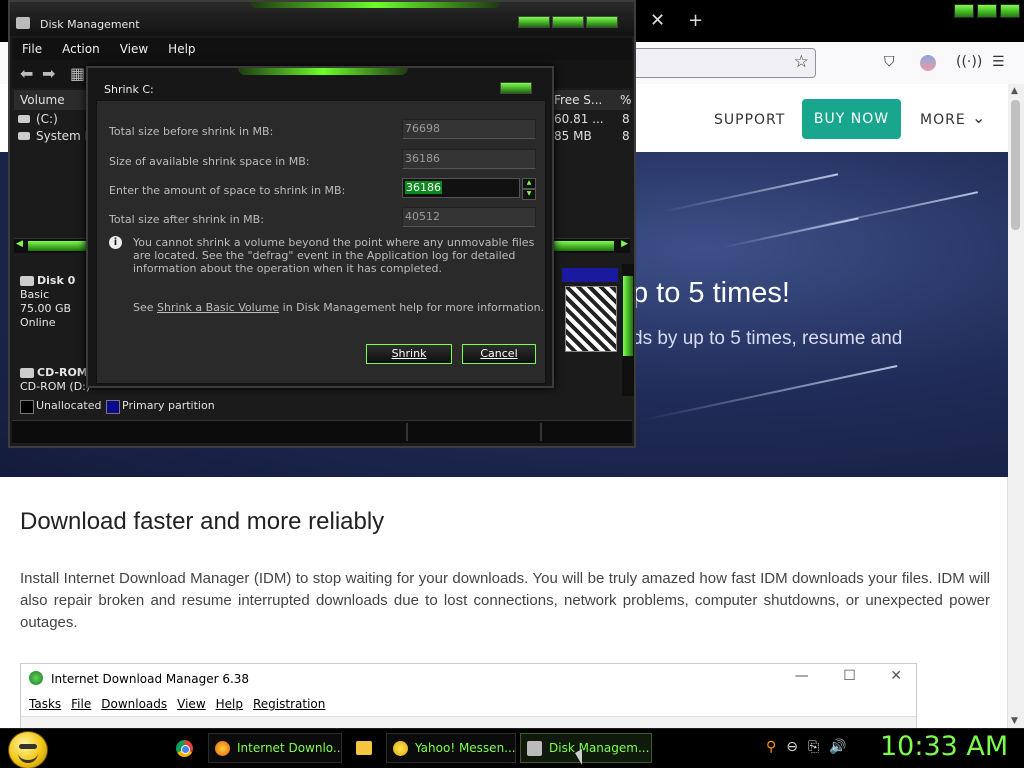  What do you see at coordinates (115, 242) in the screenshot?
I see `info-icon: i` at bounding box center [115, 242].